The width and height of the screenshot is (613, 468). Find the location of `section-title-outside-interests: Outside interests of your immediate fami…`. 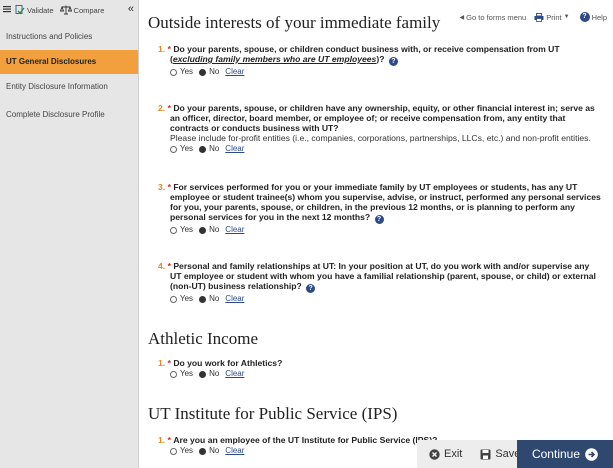

section-title-outside-interests: Outside interests of your immediate fami… is located at coordinates (294, 22).